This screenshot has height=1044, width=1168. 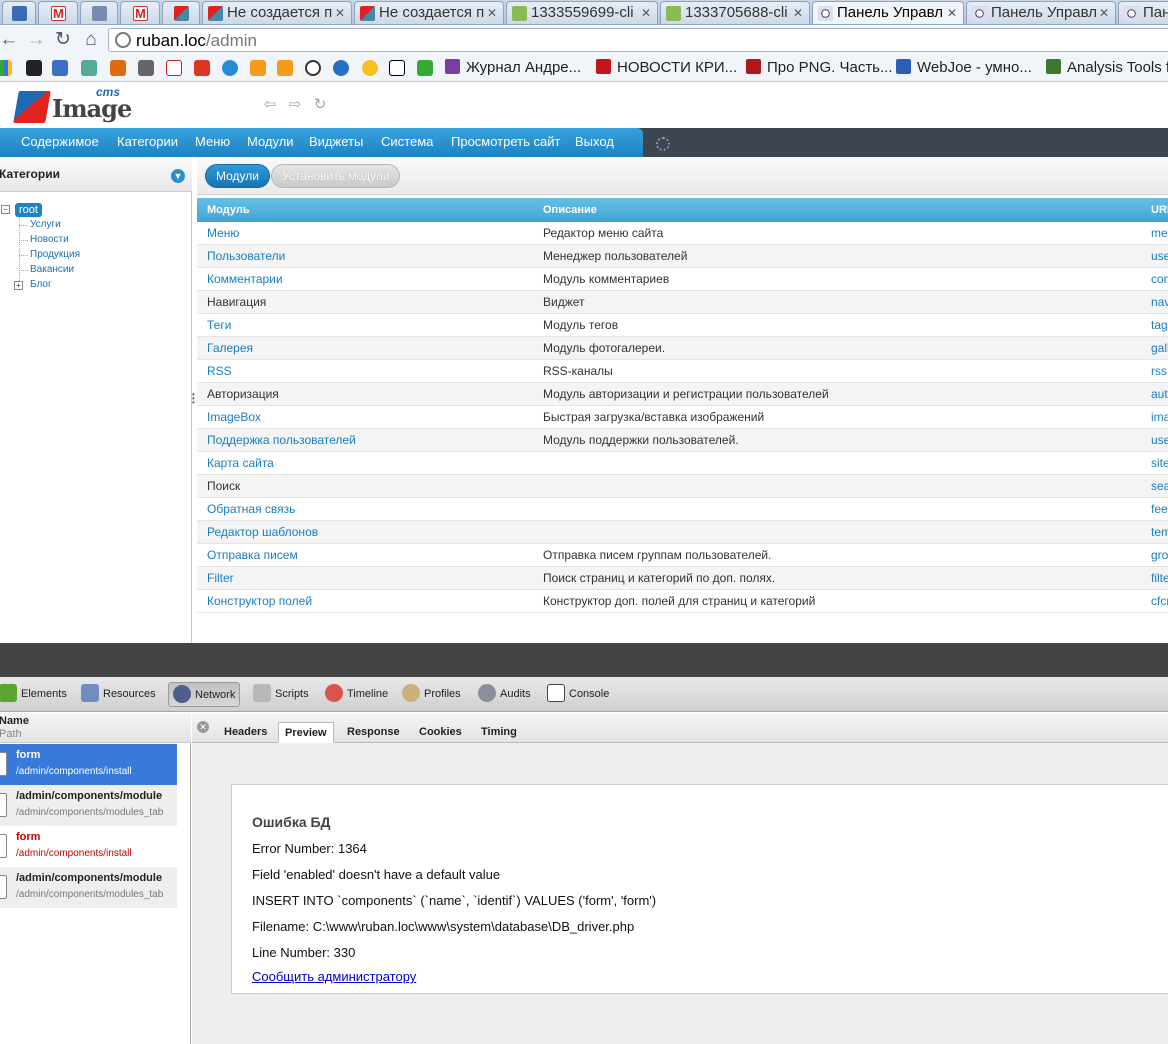 I want to click on bookmark-item: Analysis Tools f, so click(x=1107, y=67).